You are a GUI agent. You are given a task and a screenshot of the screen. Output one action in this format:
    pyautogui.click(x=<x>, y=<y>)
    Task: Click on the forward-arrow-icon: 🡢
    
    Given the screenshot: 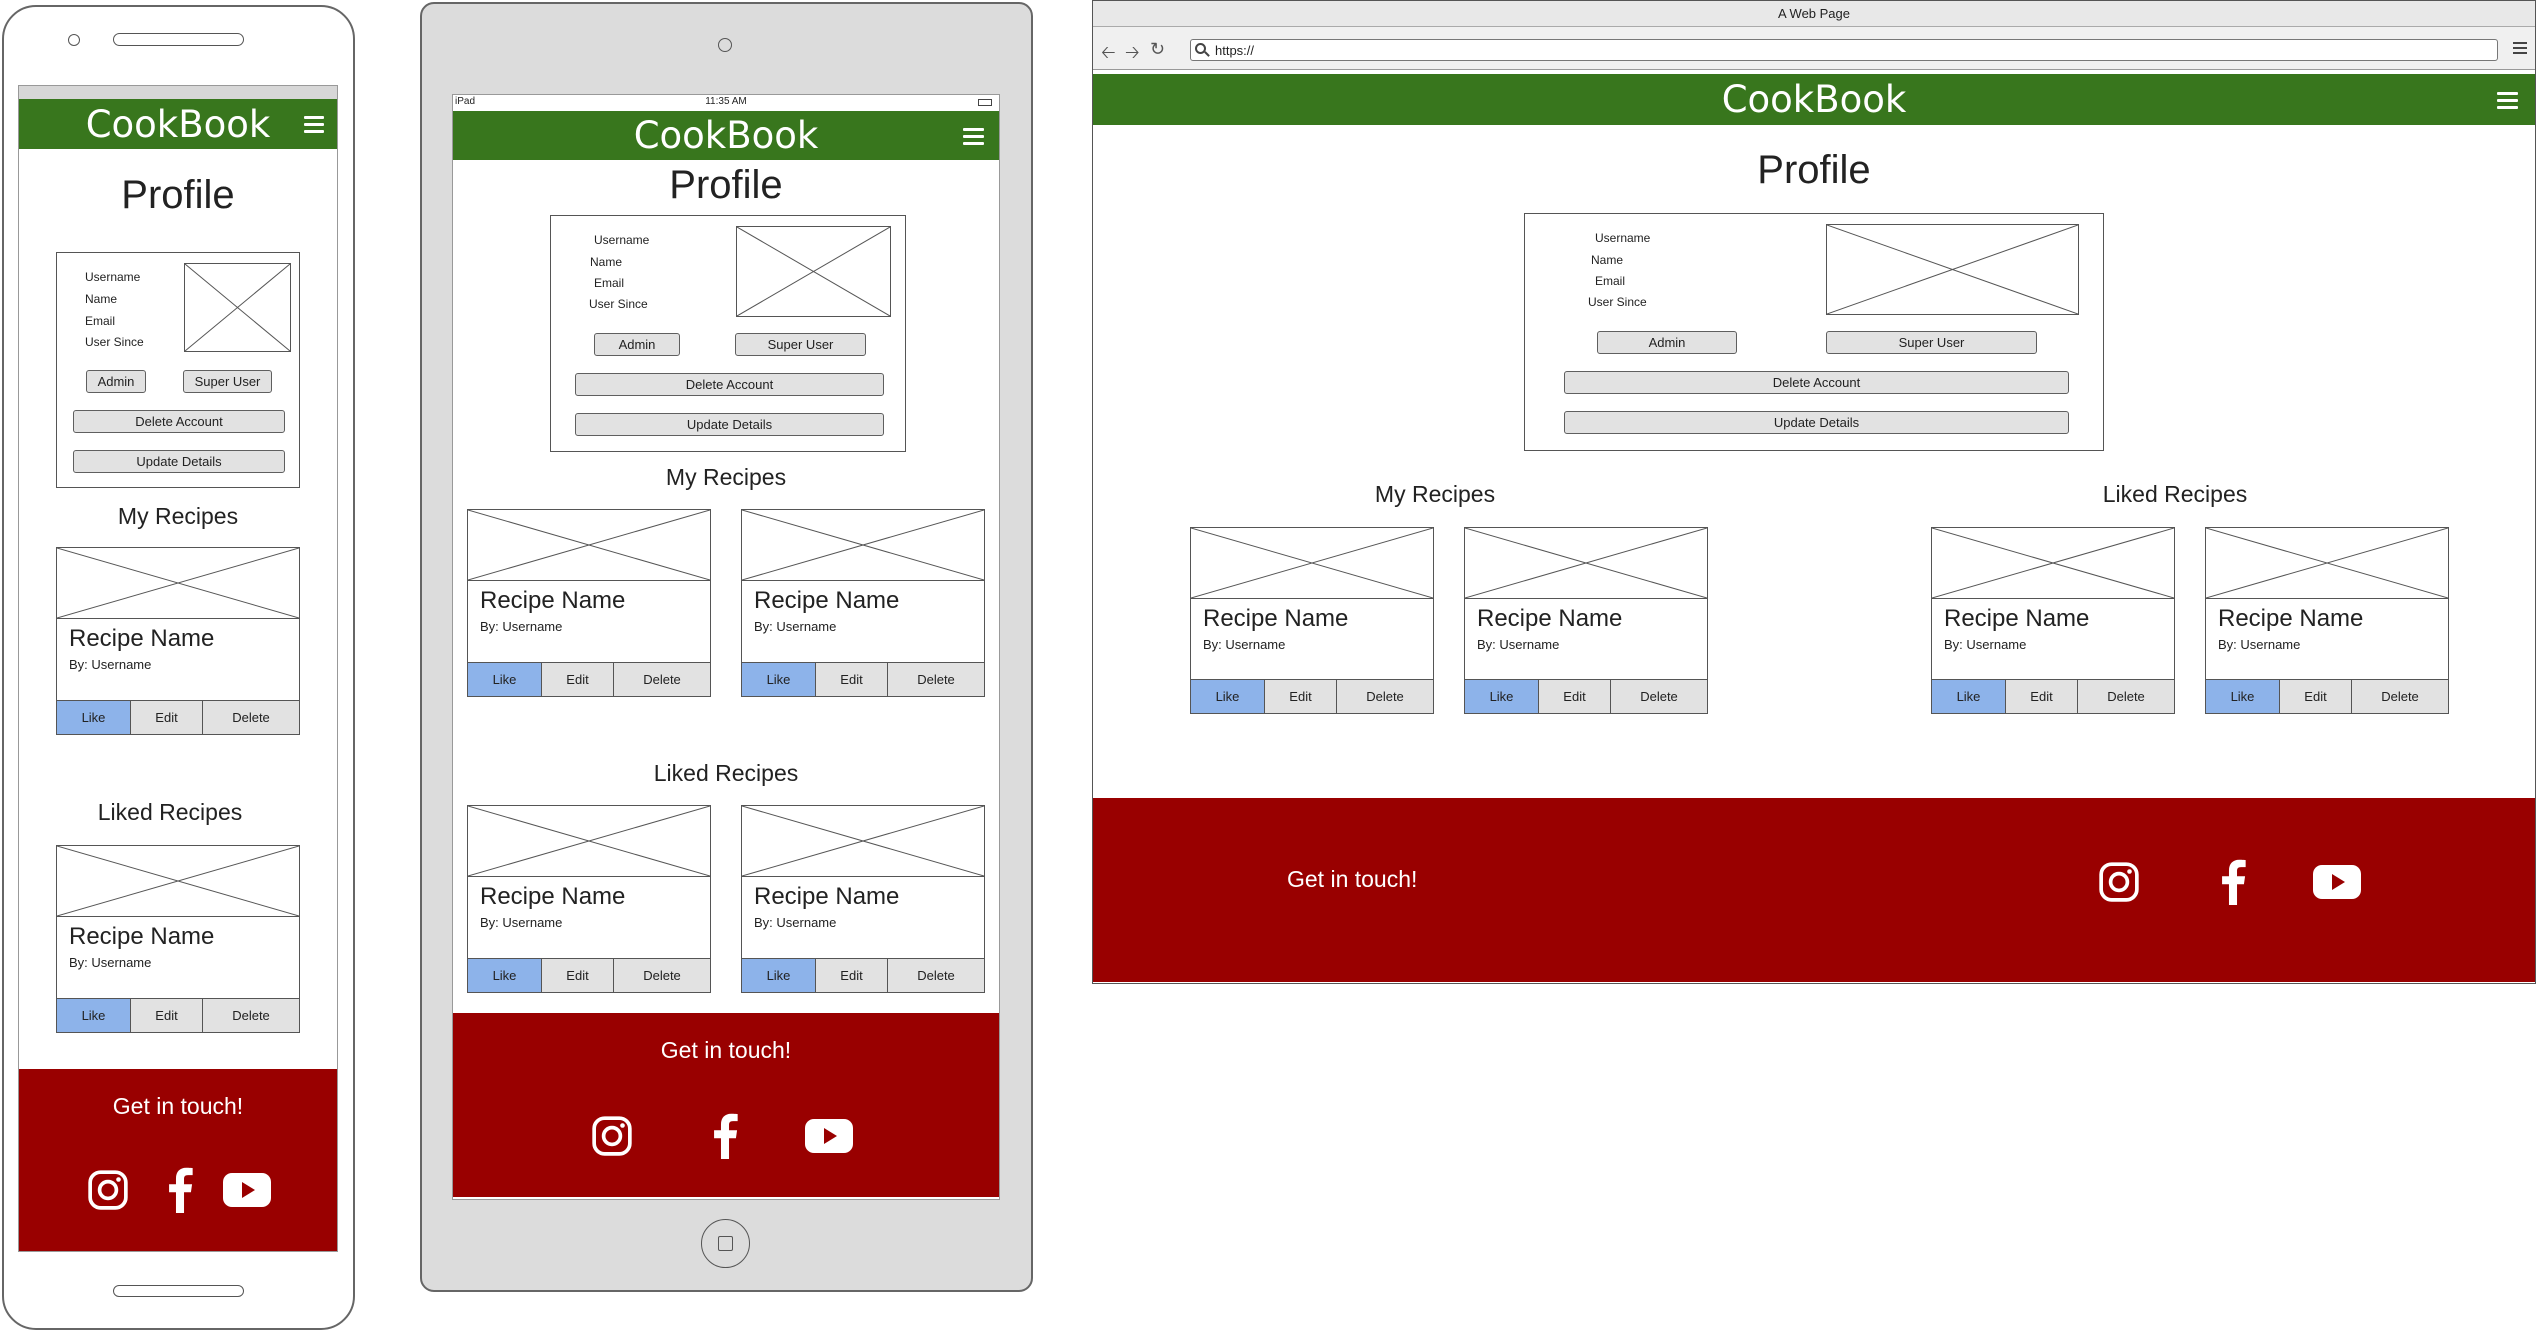 What is the action you would take?
    pyautogui.click(x=1132, y=55)
    